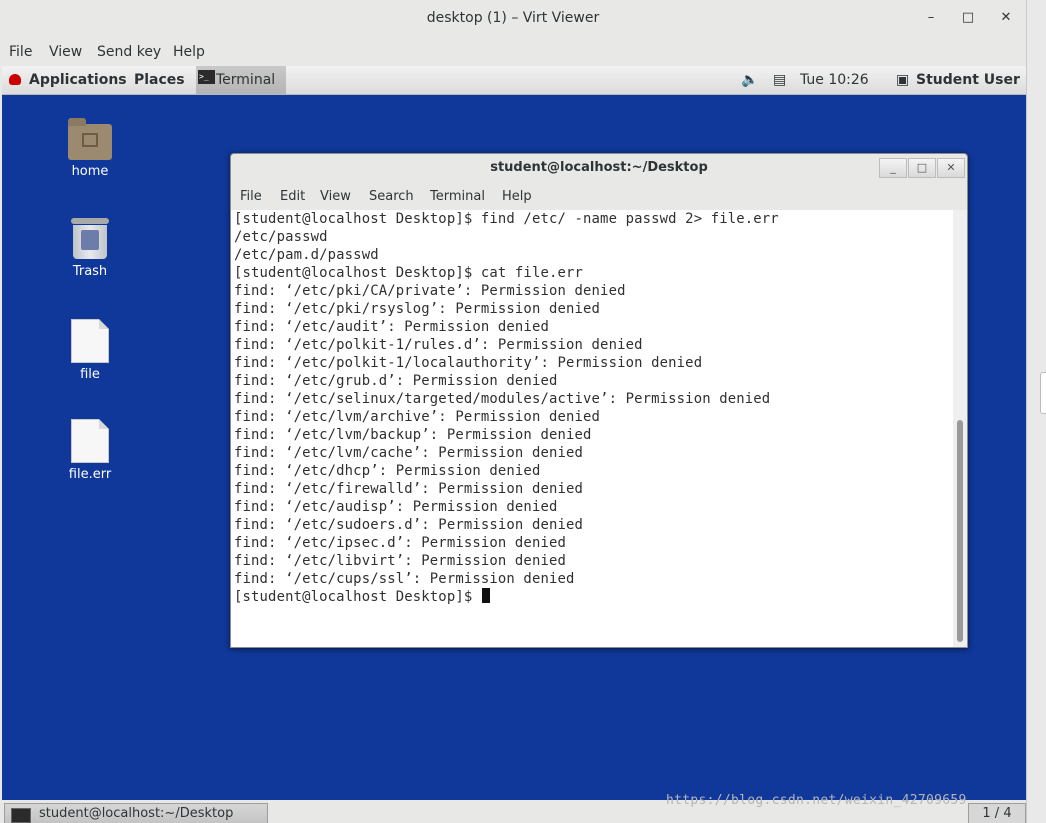 This screenshot has height=823, width=1046. I want to click on watermark: https://blog.csdn.net/weixin_42709659, so click(816, 800).